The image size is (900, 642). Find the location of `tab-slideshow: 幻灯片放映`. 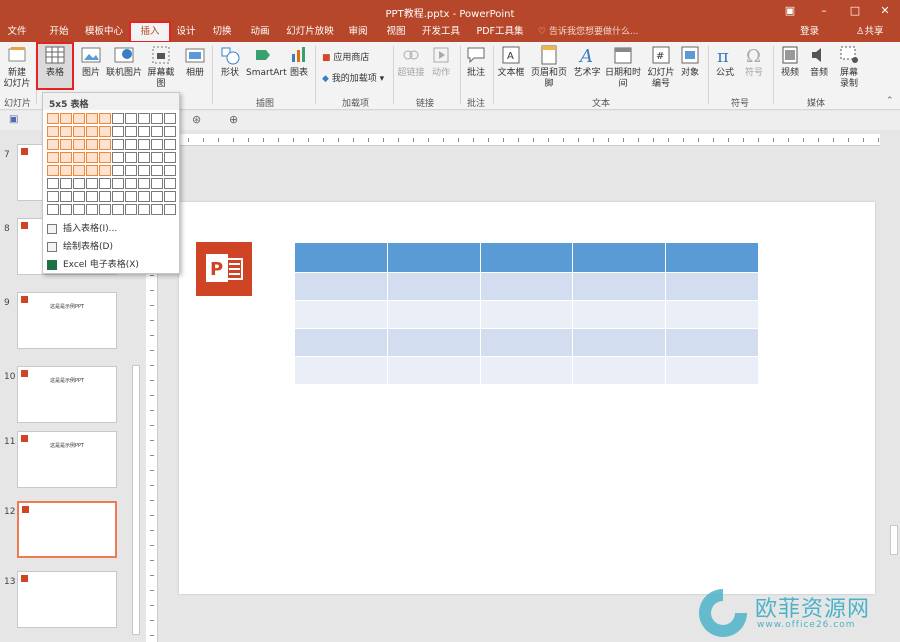

tab-slideshow: 幻灯片放映 is located at coordinates (310, 32).